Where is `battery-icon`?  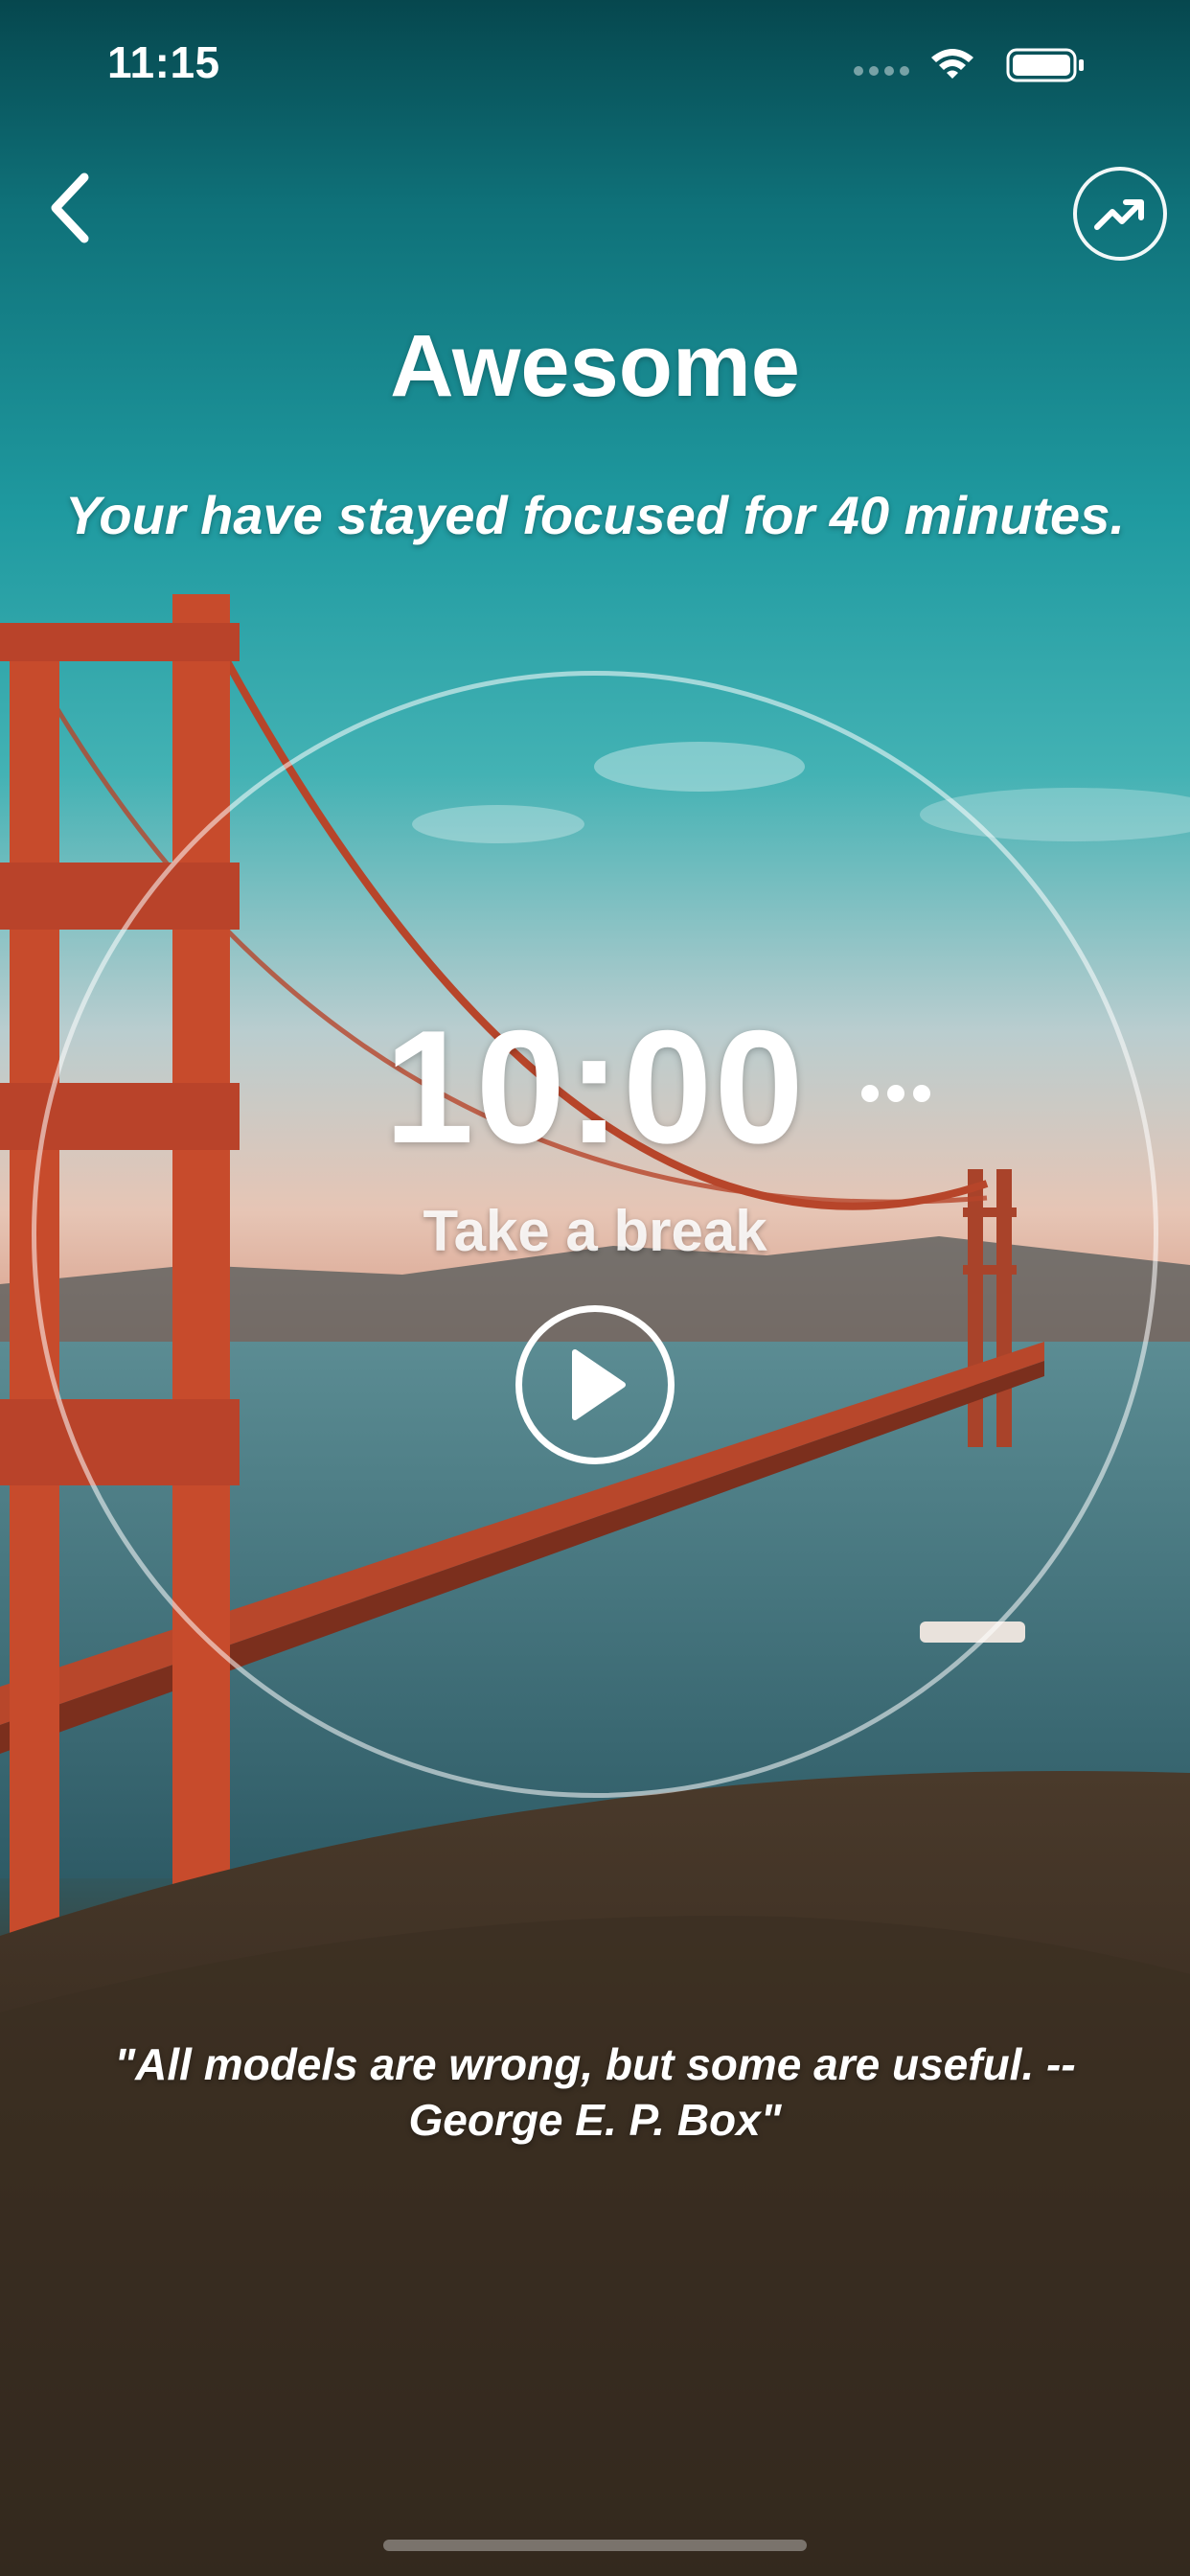
battery-icon is located at coordinates (1045, 65).